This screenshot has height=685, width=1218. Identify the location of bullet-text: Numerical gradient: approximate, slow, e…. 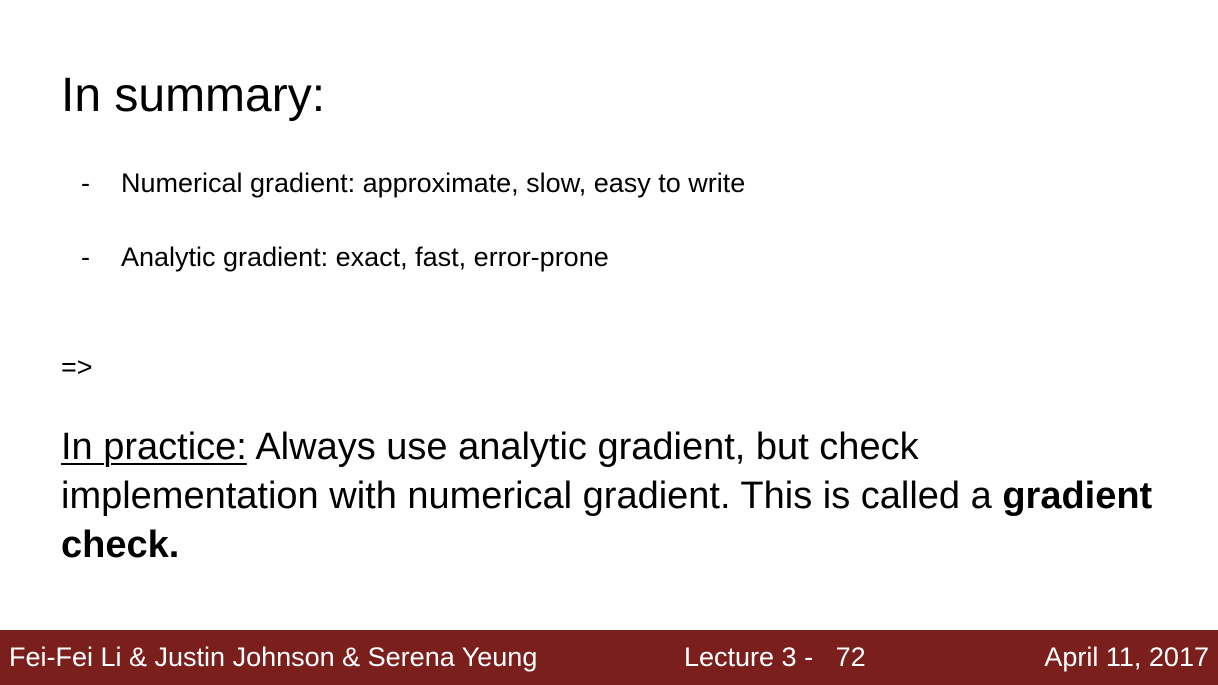
(433, 183).